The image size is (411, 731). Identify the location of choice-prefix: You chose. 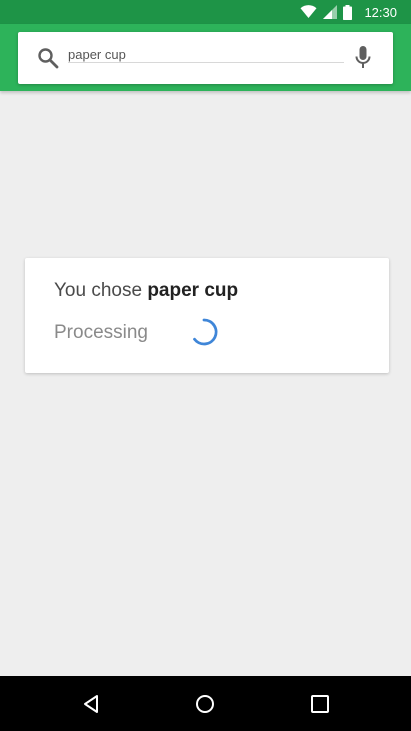
(98, 290).